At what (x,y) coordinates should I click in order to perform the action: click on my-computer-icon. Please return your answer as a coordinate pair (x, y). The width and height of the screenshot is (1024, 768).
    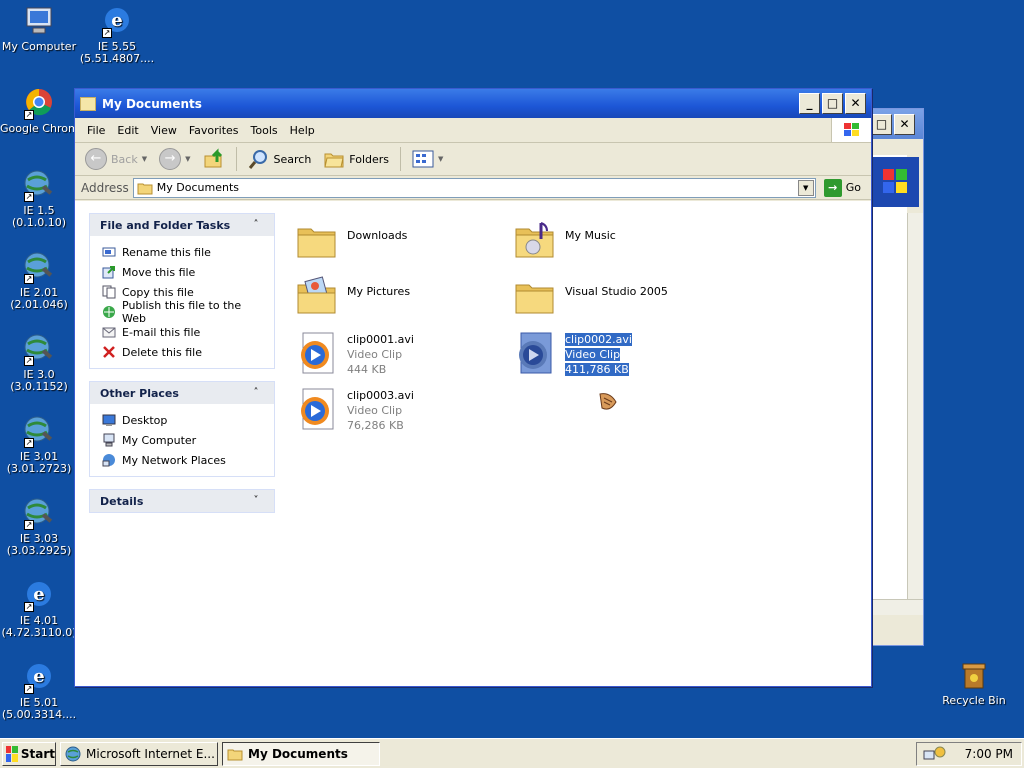
    Looking at the image, I should click on (39, 21).